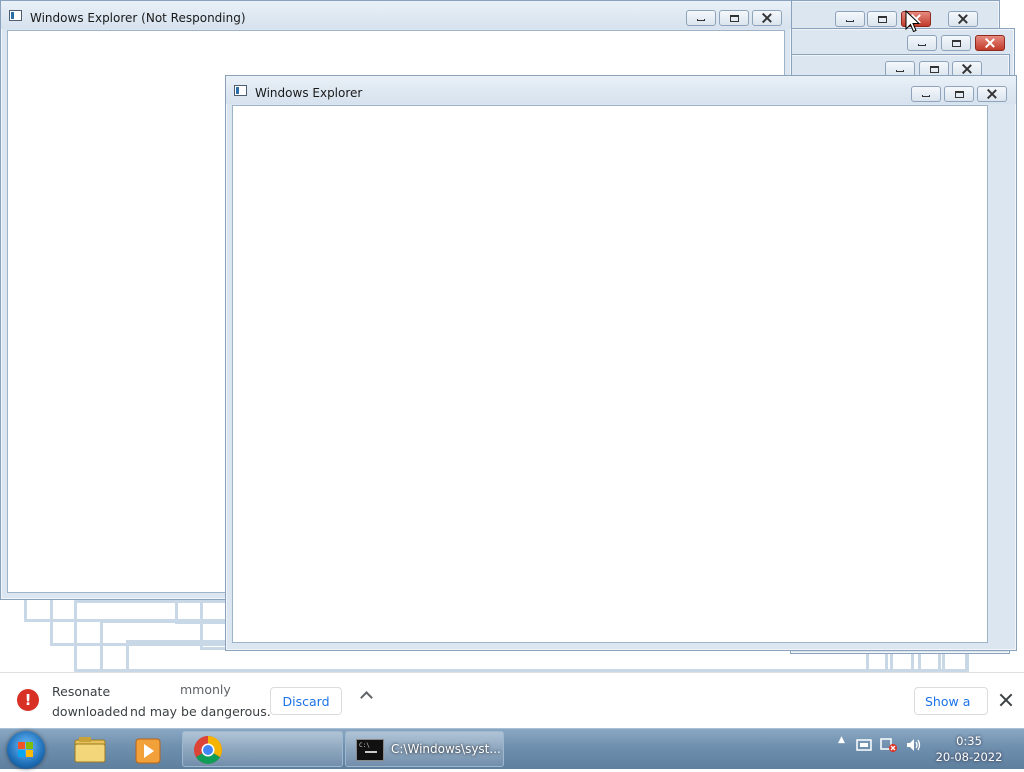 This screenshot has height=772, width=1024. I want to click on clock: 0:35 20-08-2022, so click(969, 749).